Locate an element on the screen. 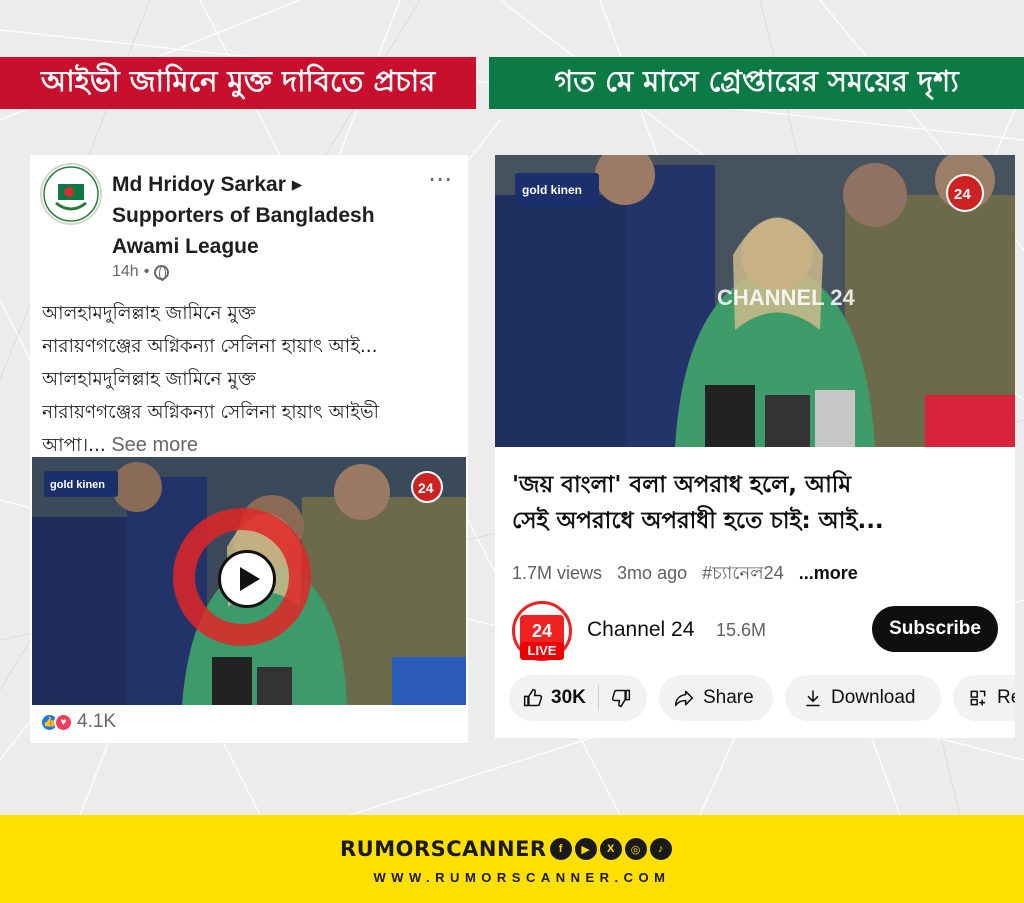 Image resolution: width=1024 pixels, height=903 pixels. author-line-3: Awami League is located at coordinates (185, 246).